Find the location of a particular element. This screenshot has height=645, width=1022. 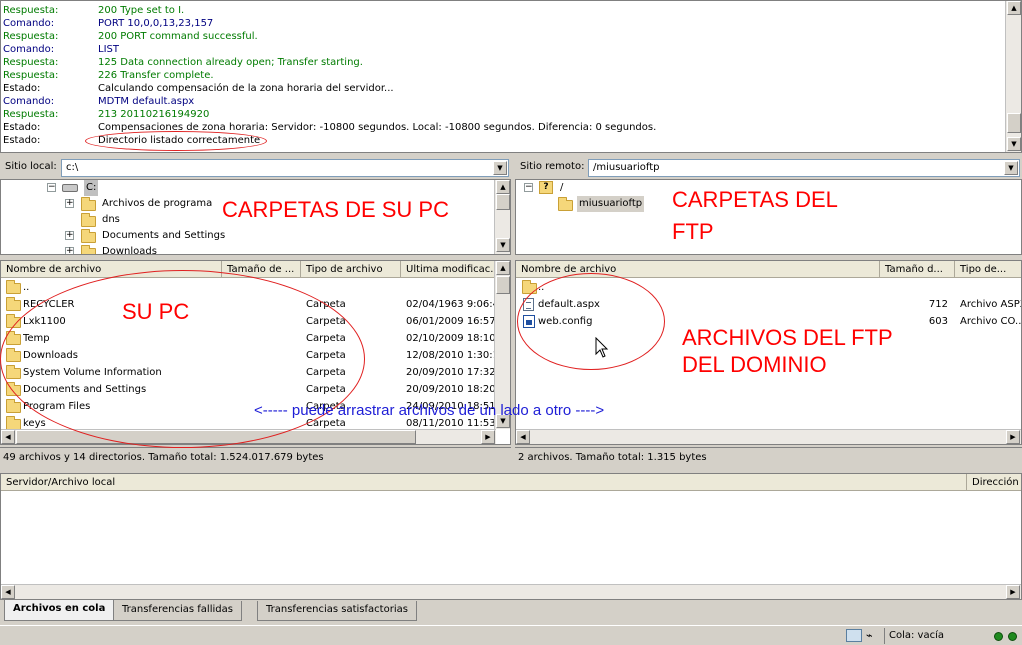

queue-header: Servidor/Archivo local Dirección is located at coordinates (511, 482).